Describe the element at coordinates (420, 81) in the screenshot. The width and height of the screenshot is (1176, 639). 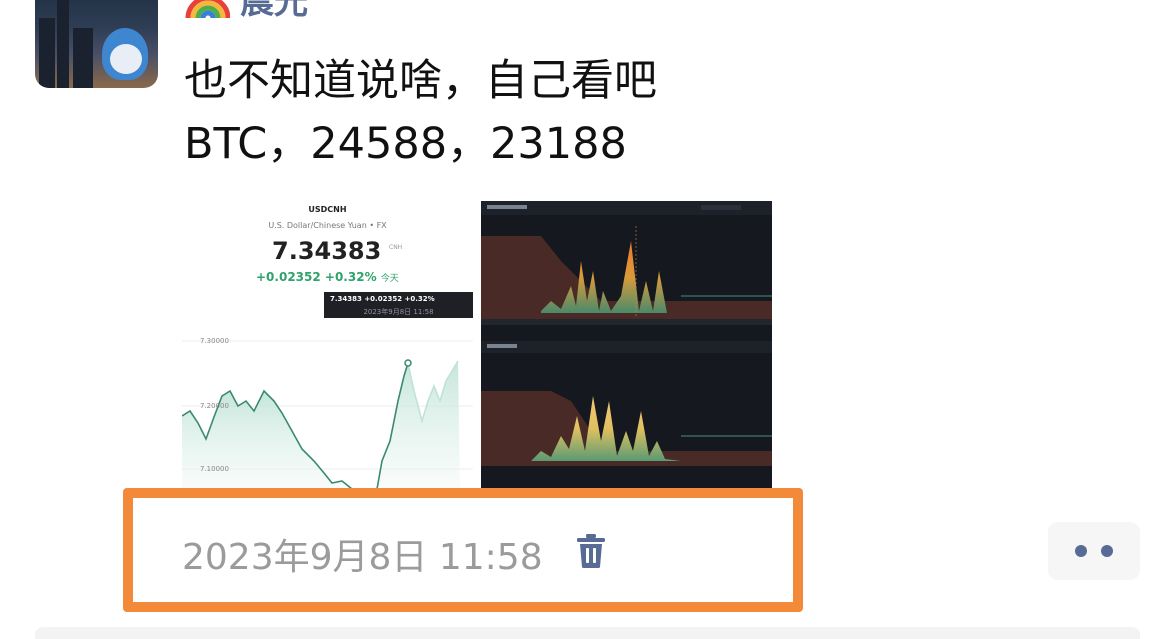
I see `post-text-line: 也不知道说啥，自己看吧` at that location.